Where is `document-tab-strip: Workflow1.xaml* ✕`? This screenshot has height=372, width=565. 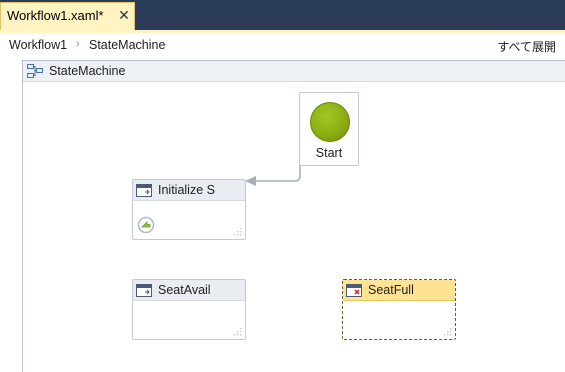
document-tab-strip: Workflow1.xaml* ✕ is located at coordinates (282, 15).